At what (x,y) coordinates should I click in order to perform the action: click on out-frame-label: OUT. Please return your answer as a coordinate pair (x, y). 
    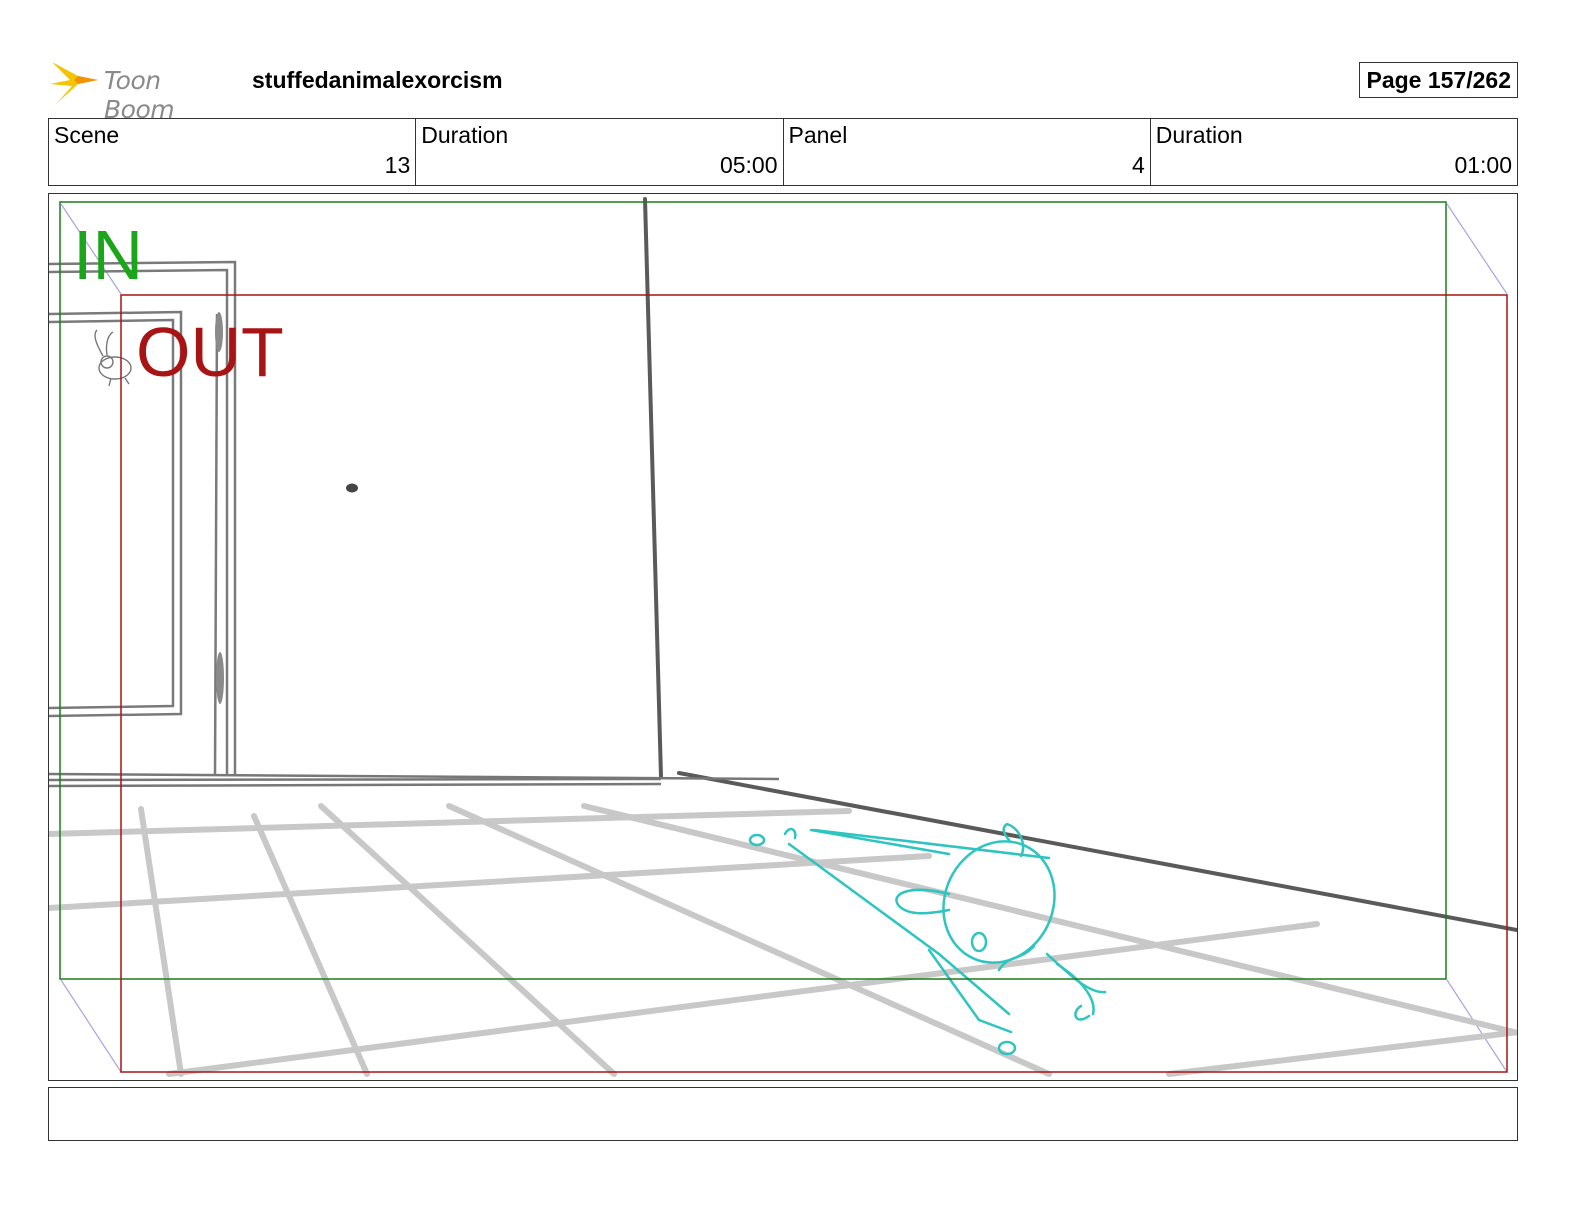
    Looking at the image, I should click on (210, 352).